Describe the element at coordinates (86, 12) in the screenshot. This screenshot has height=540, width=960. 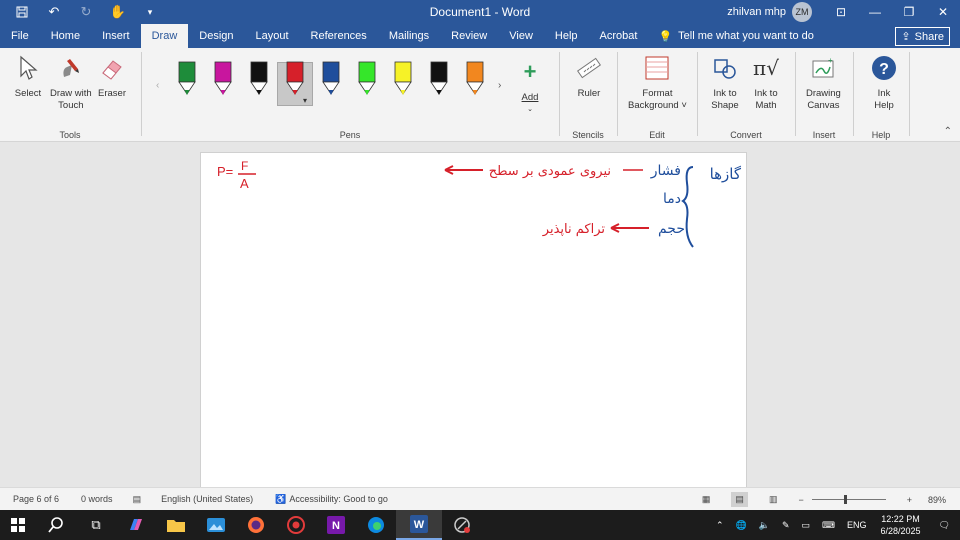
I see `redo-icon: ↻` at that location.